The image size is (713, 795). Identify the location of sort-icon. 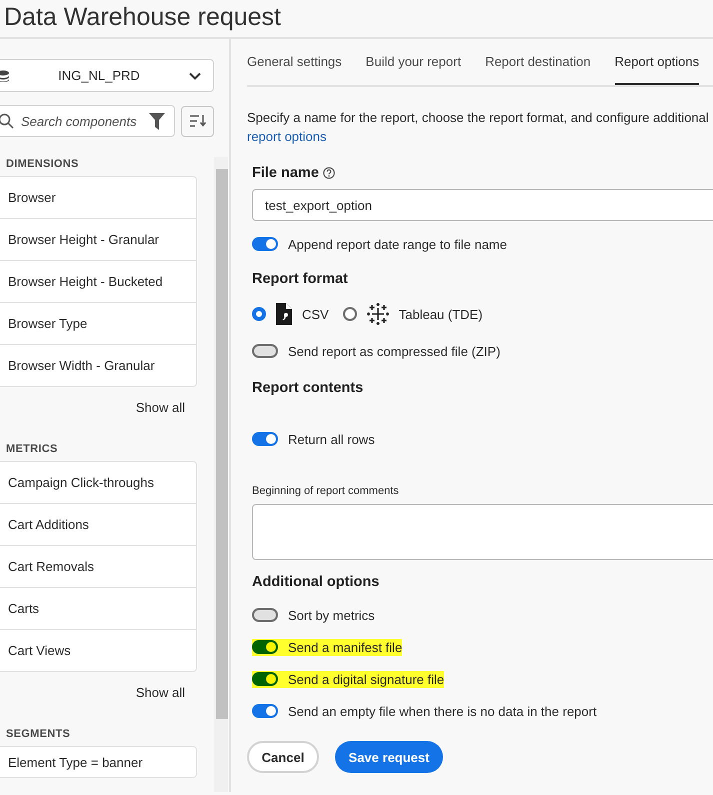
(198, 121).